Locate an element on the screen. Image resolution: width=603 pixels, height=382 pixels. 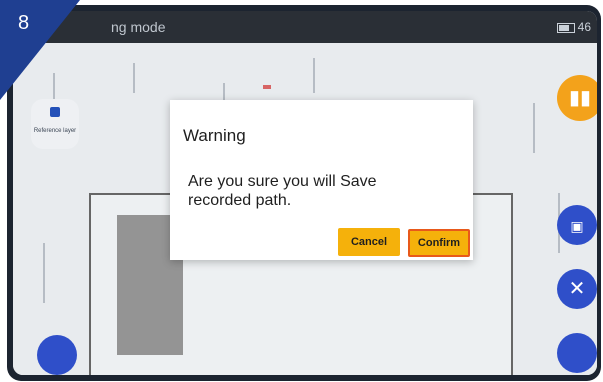
layer-icon is located at coordinates (55, 112).